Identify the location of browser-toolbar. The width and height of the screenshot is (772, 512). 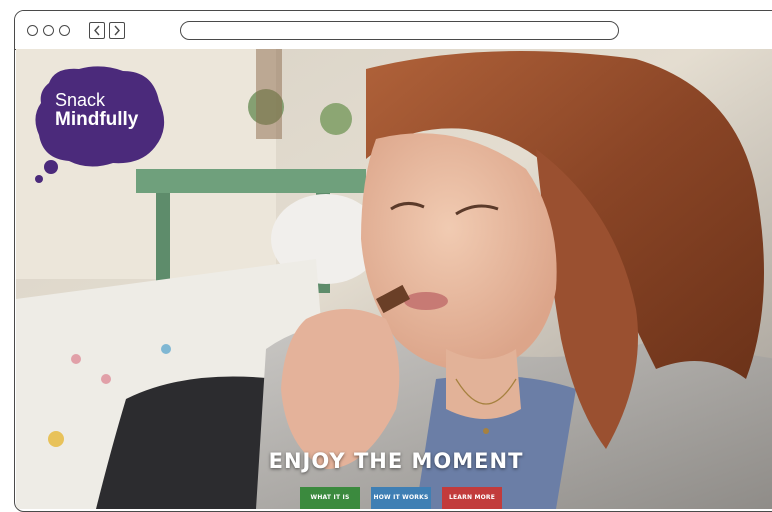
(393, 30).